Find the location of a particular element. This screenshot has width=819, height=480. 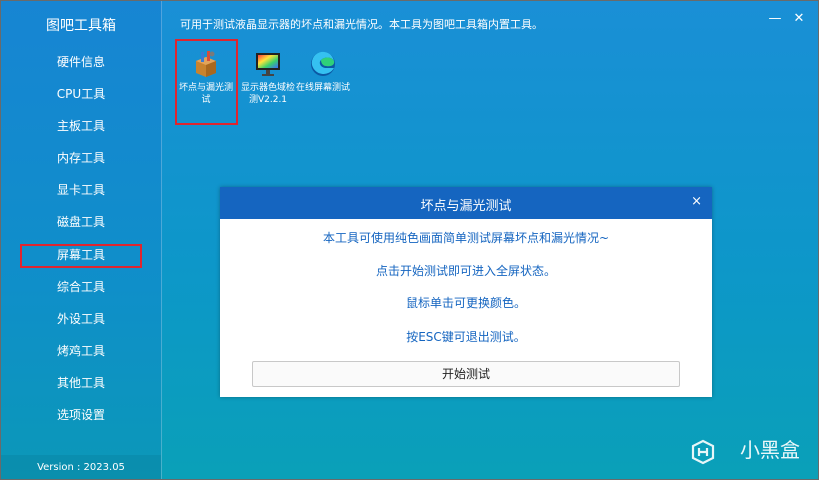

sidebar-item-settings: 选项设置 is located at coordinates (81, 415).